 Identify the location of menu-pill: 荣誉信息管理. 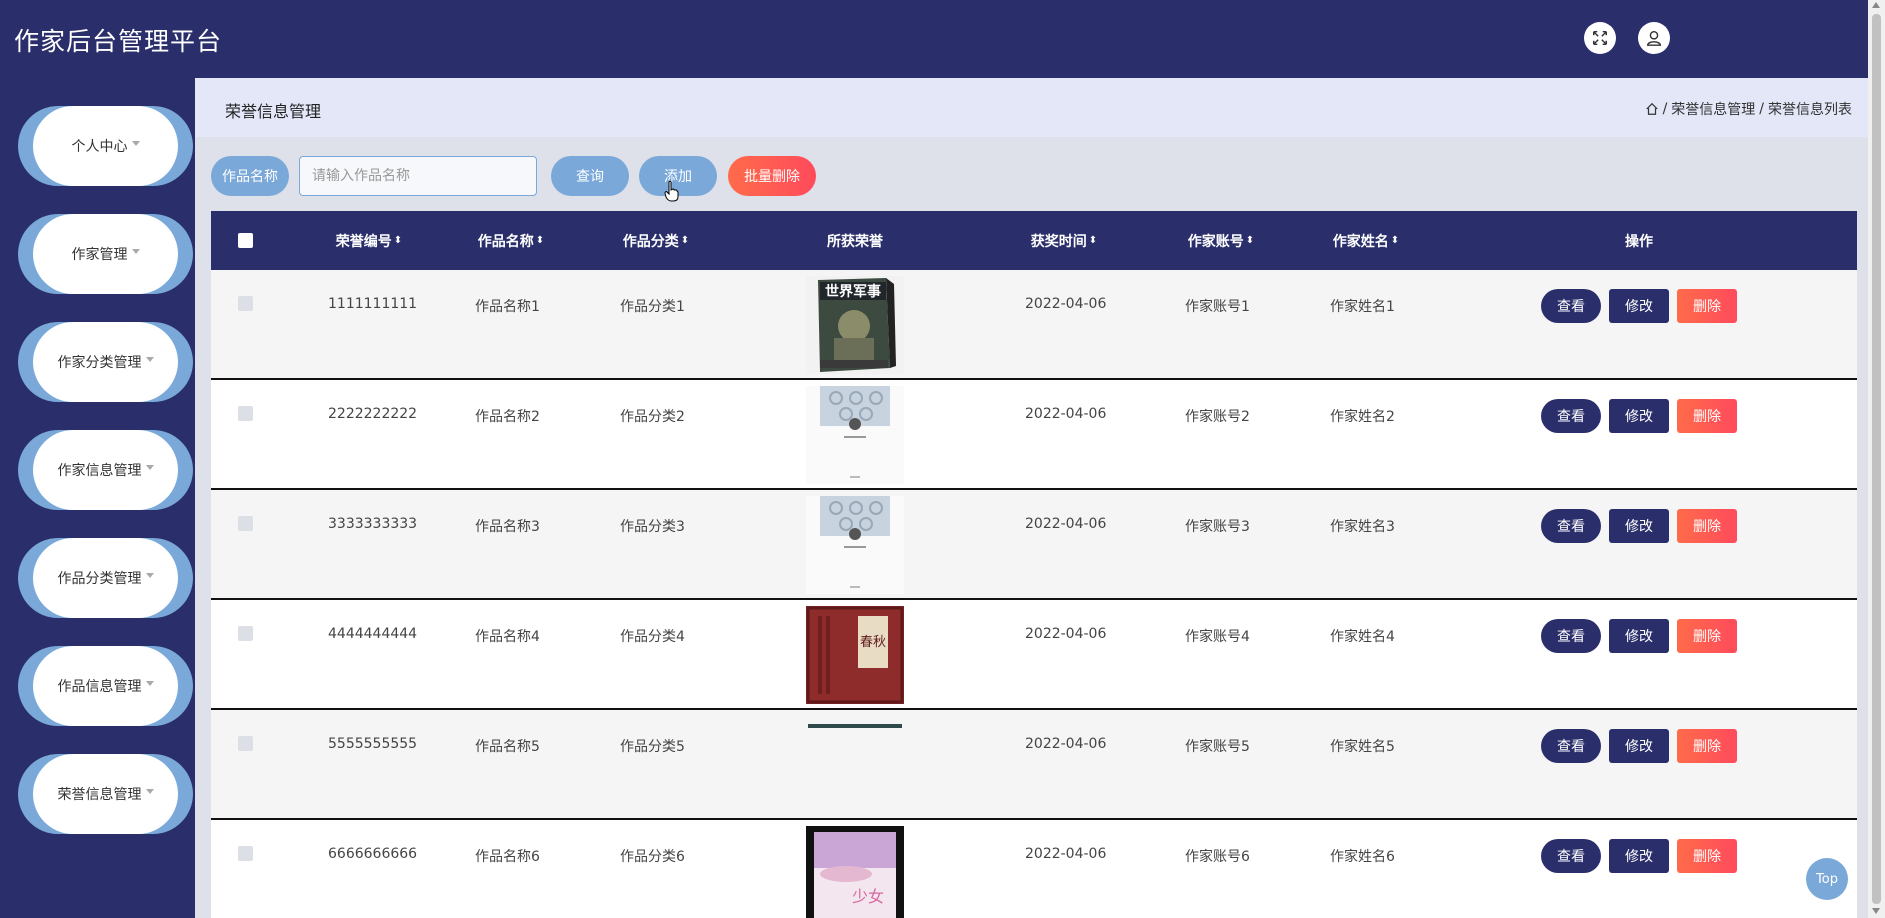
(105, 794).